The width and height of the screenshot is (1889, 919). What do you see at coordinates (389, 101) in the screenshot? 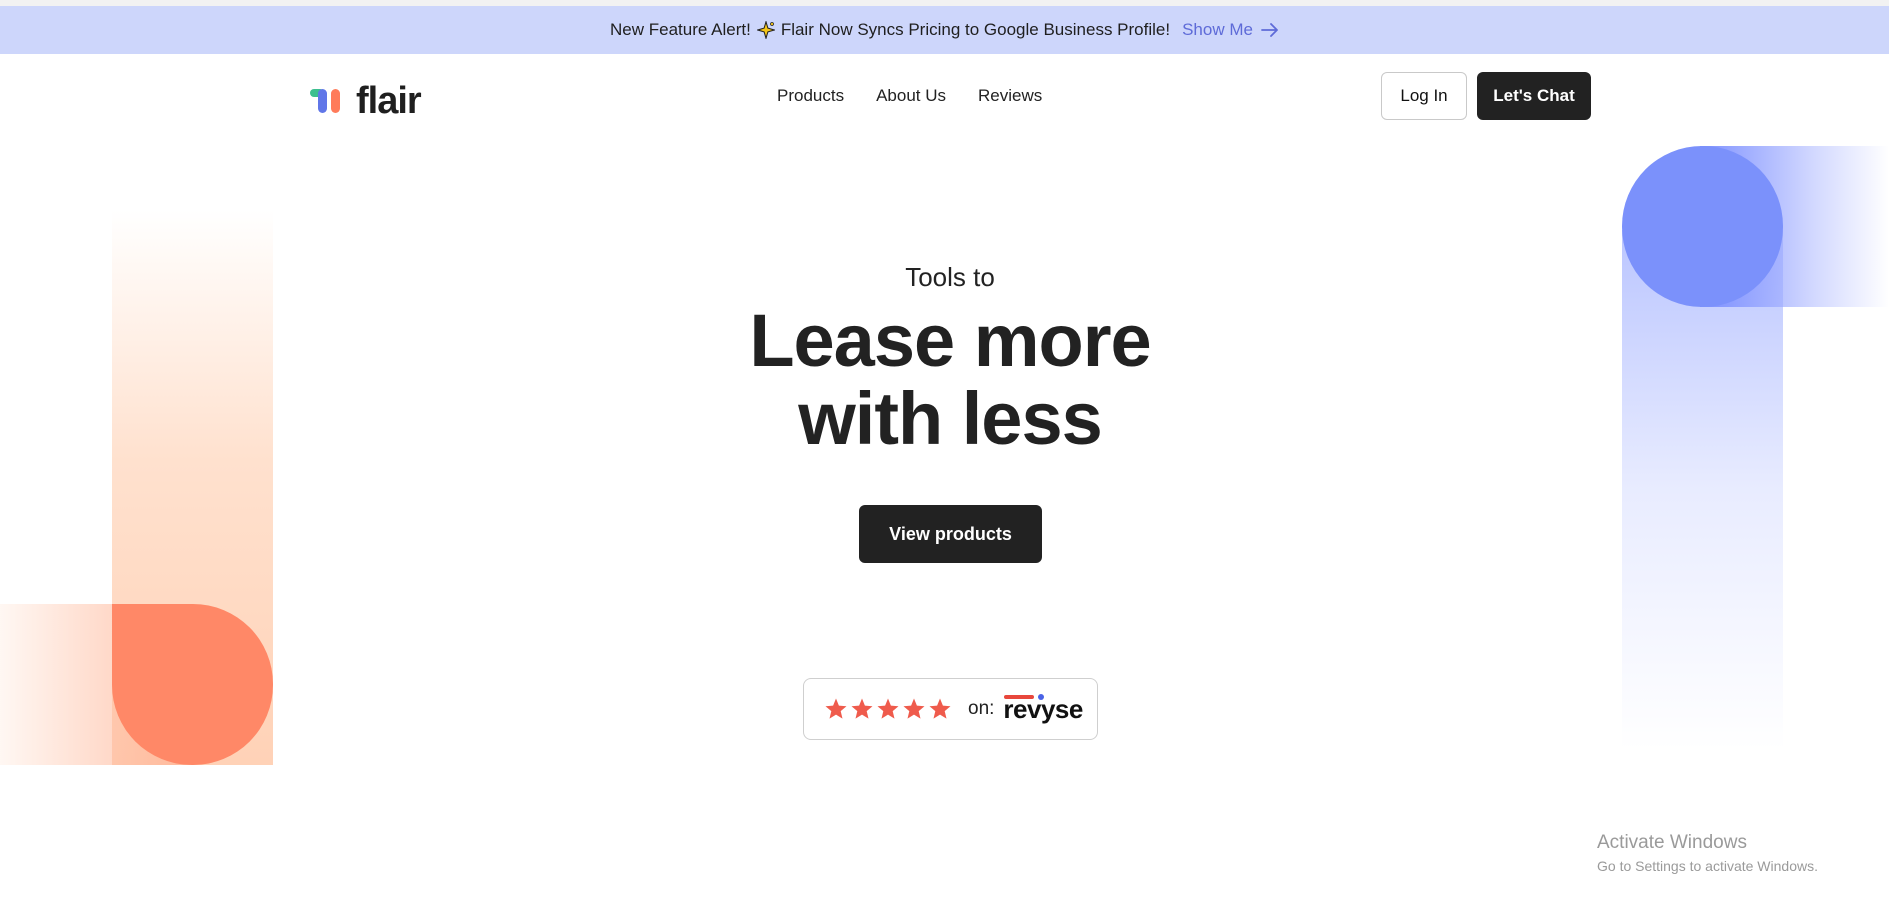
I see `logo-wordmark: flair` at bounding box center [389, 101].